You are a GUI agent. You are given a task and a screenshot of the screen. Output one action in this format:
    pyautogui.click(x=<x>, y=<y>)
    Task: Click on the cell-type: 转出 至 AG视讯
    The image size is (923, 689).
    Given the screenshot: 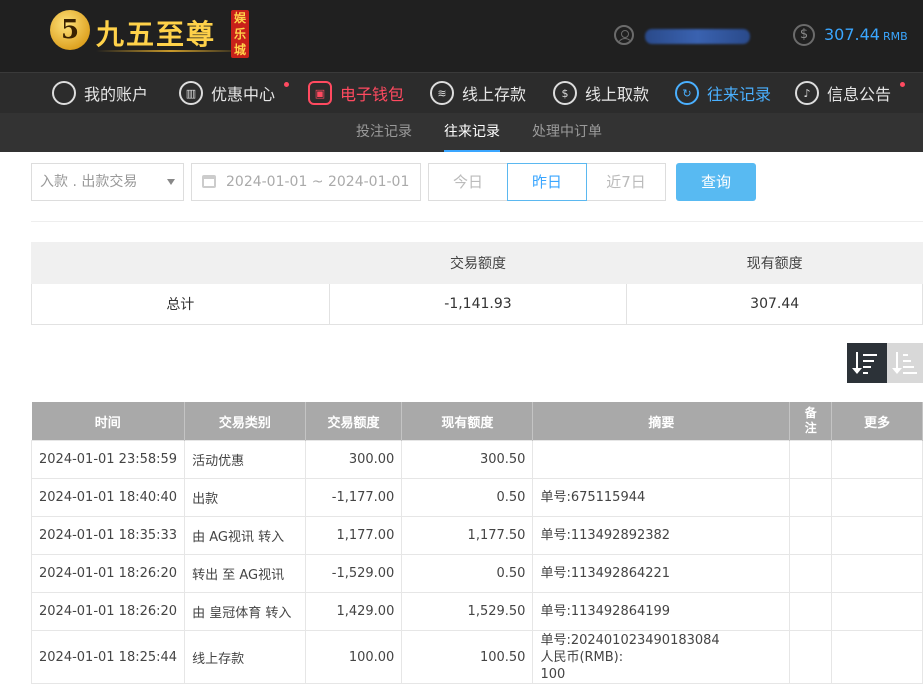 What is the action you would take?
    pyautogui.click(x=245, y=573)
    